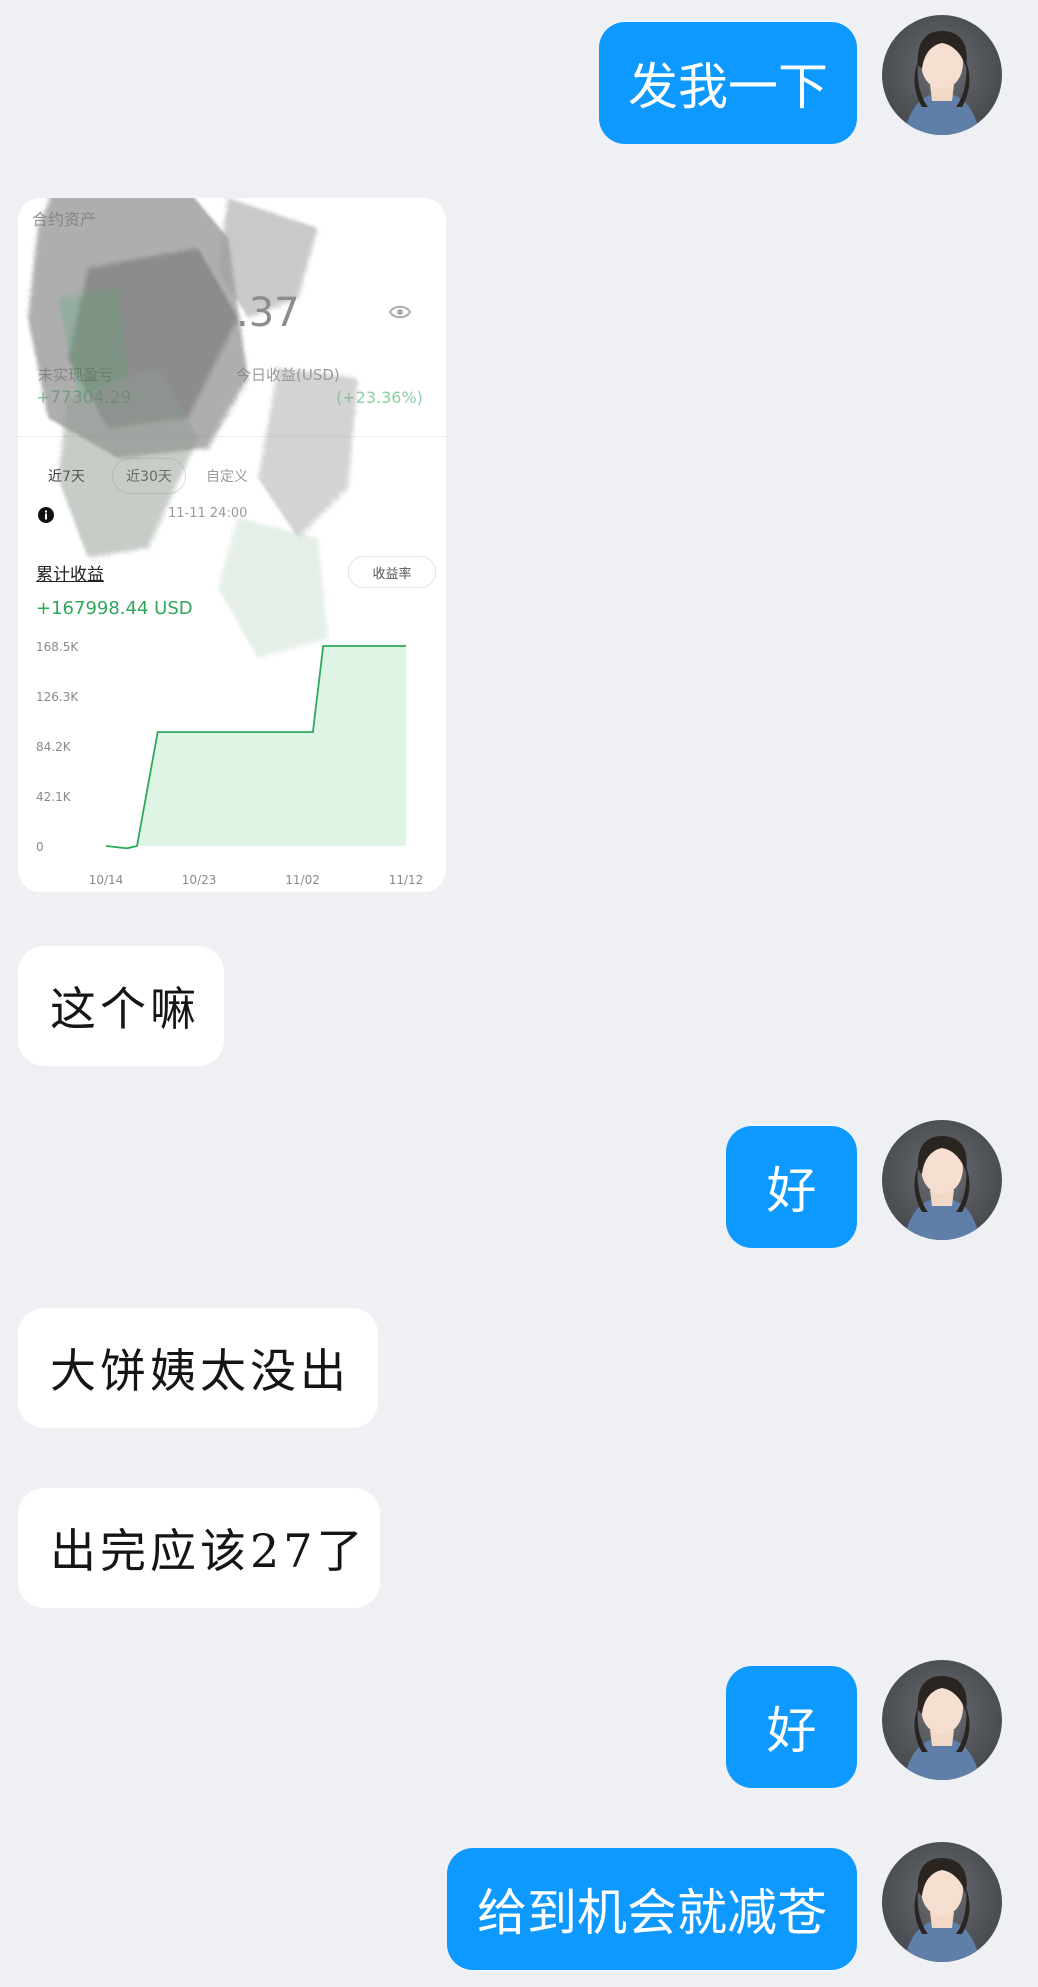  I want to click on left-metric-value: +77304.29, so click(84, 398).